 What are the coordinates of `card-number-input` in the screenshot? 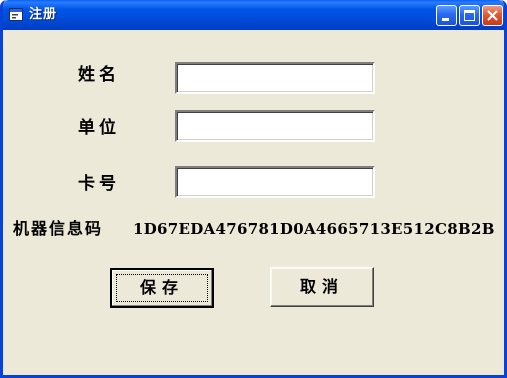 It's located at (275, 182).